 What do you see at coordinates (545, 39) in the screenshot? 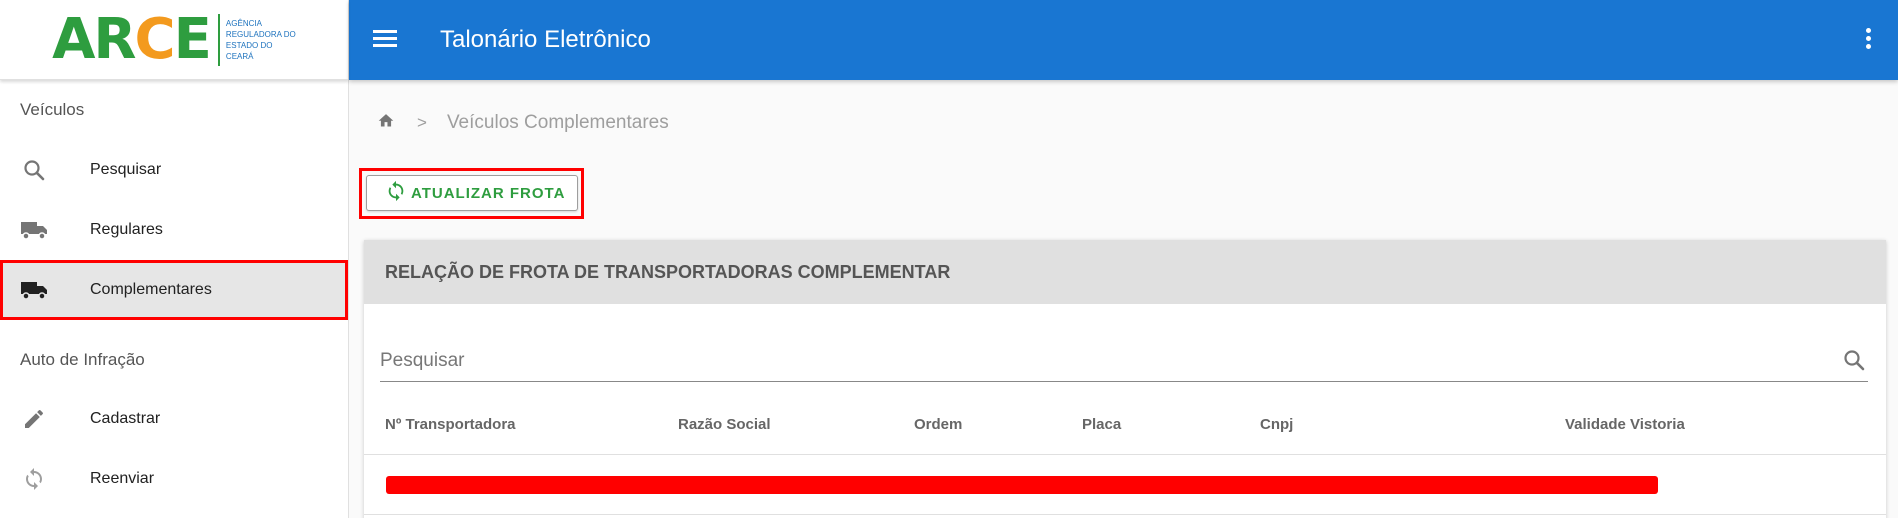
I see `app-title: Talonário Eletrônico` at bounding box center [545, 39].